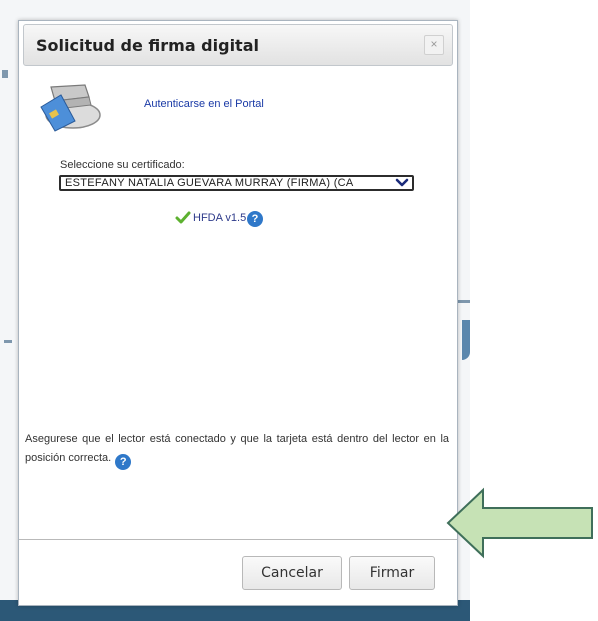  Describe the element at coordinates (183, 217) in the screenshot. I see `check-icon` at that location.